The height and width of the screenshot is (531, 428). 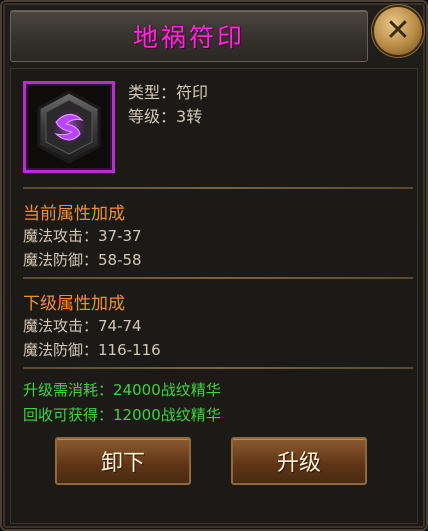 I want to click on item-level-label: 等级：, so click(x=152, y=116).